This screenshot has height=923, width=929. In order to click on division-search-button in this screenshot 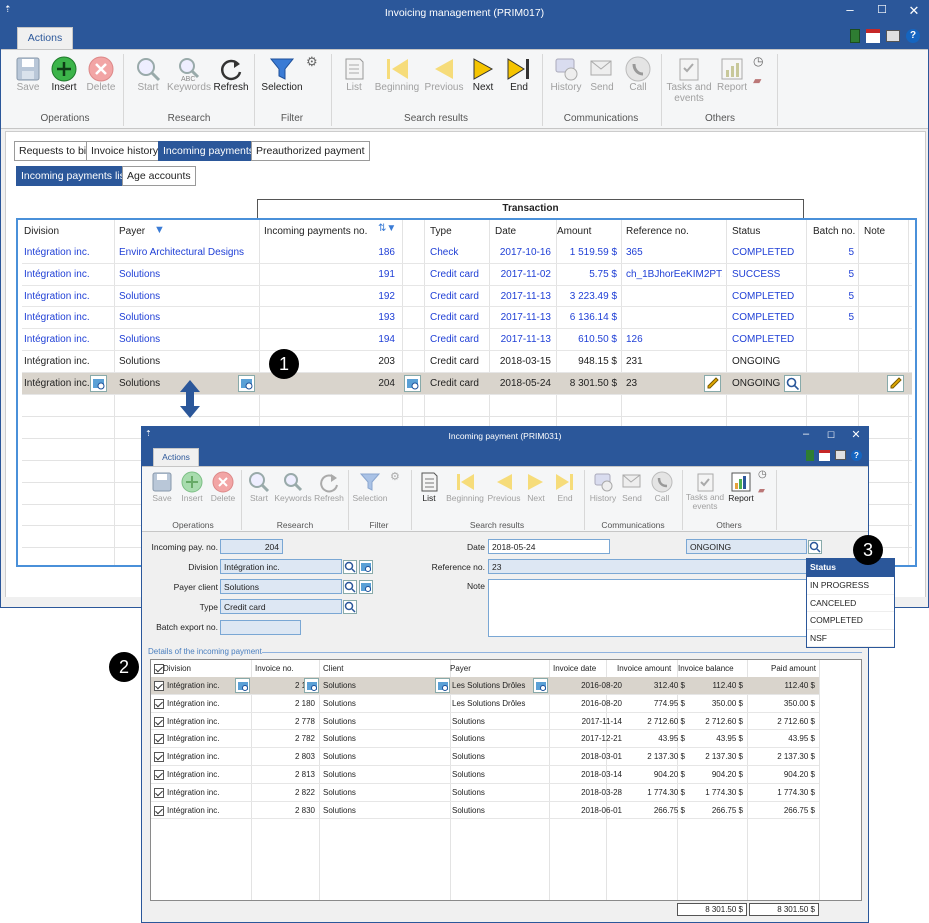, I will do `click(350, 567)`.